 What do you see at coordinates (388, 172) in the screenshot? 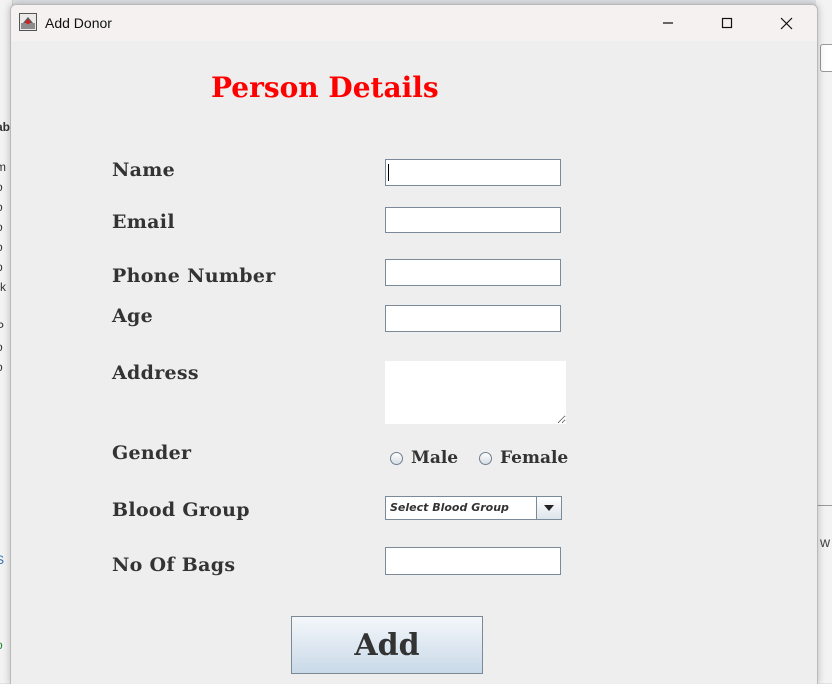
I see `text-caret` at bounding box center [388, 172].